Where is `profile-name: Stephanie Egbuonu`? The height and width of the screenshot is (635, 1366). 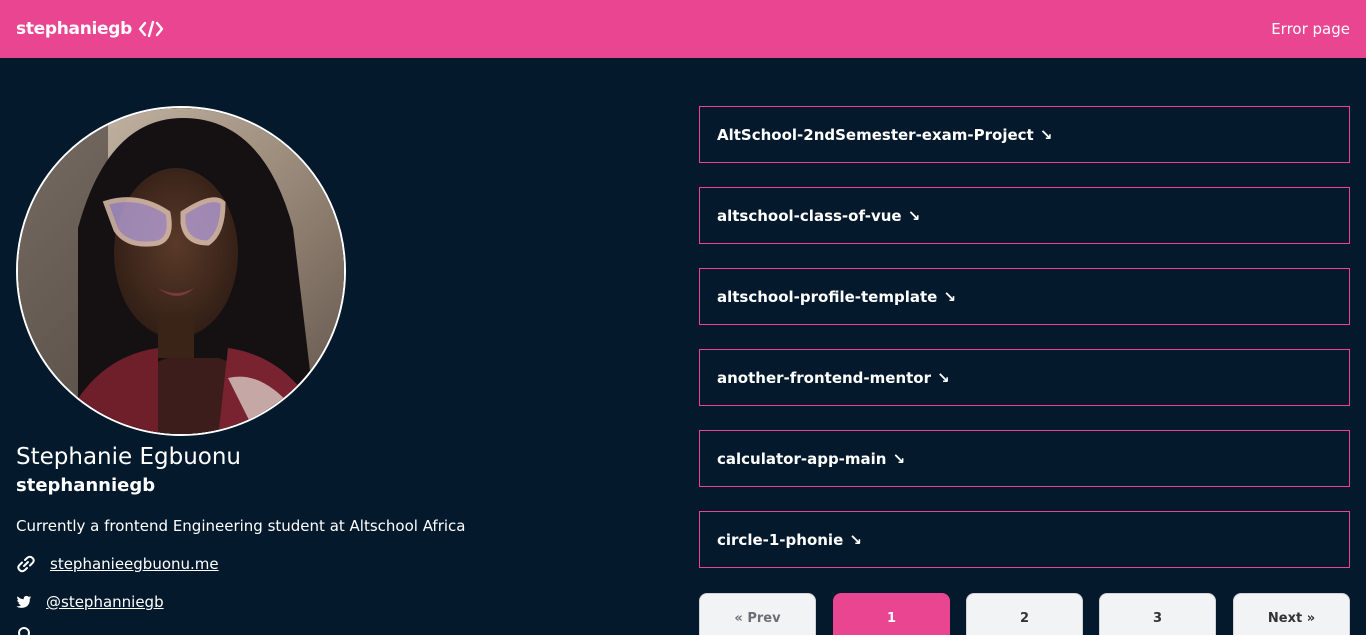 profile-name: Stephanie Egbuonu is located at coordinates (129, 457).